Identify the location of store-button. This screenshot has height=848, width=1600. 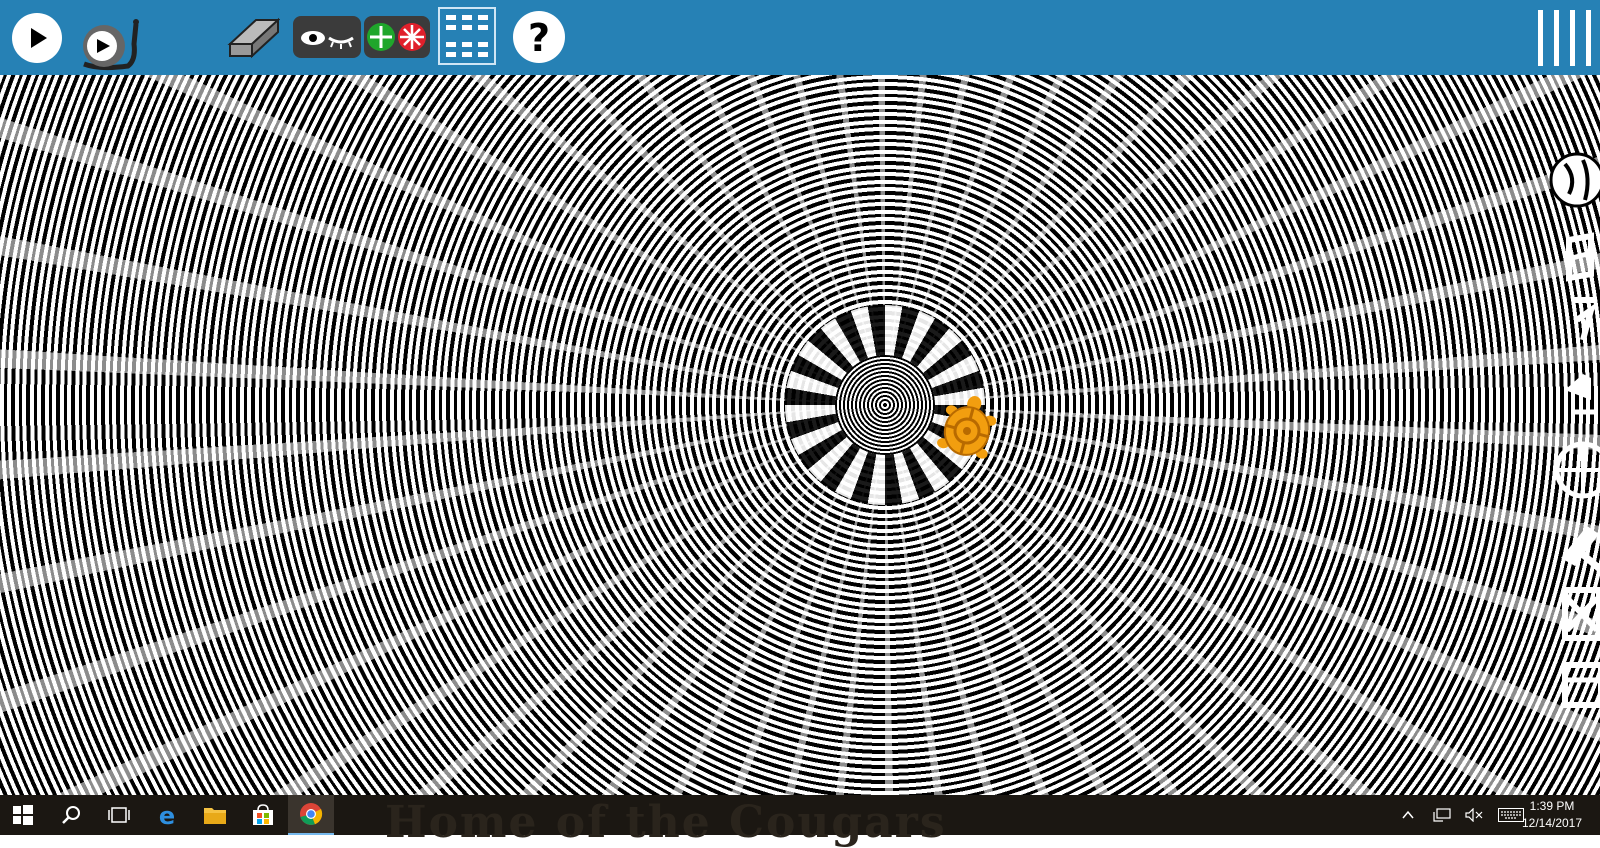
(263, 815).